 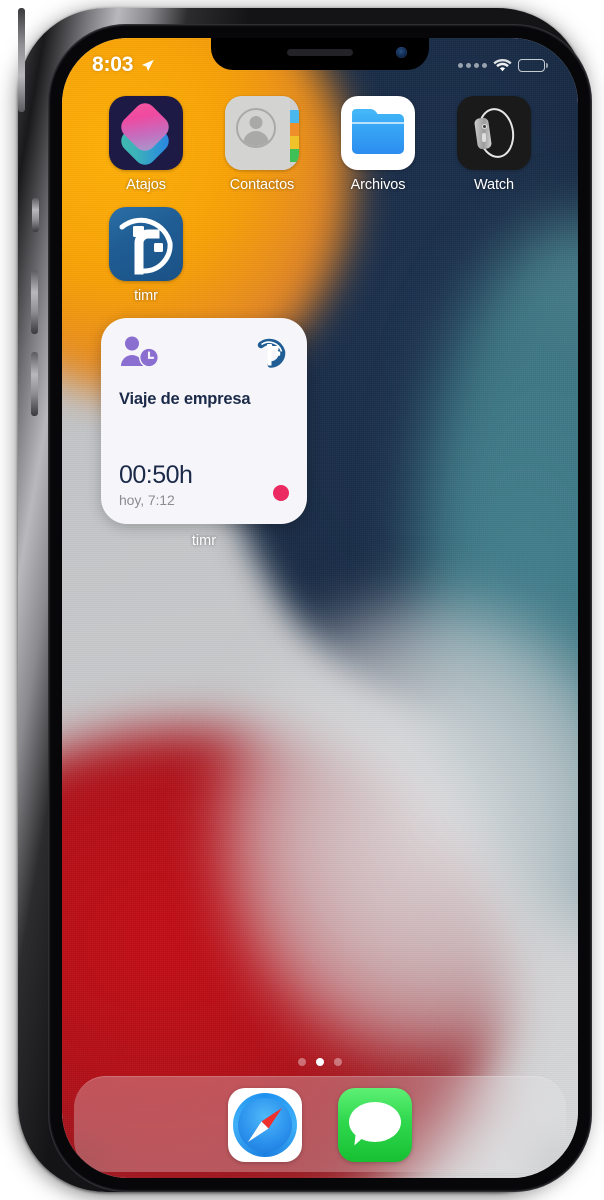 What do you see at coordinates (204, 421) in the screenshot?
I see `timr-widget: Viaje de empresa 00:50h hoy, 7:12` at bounding box center [204, 421].